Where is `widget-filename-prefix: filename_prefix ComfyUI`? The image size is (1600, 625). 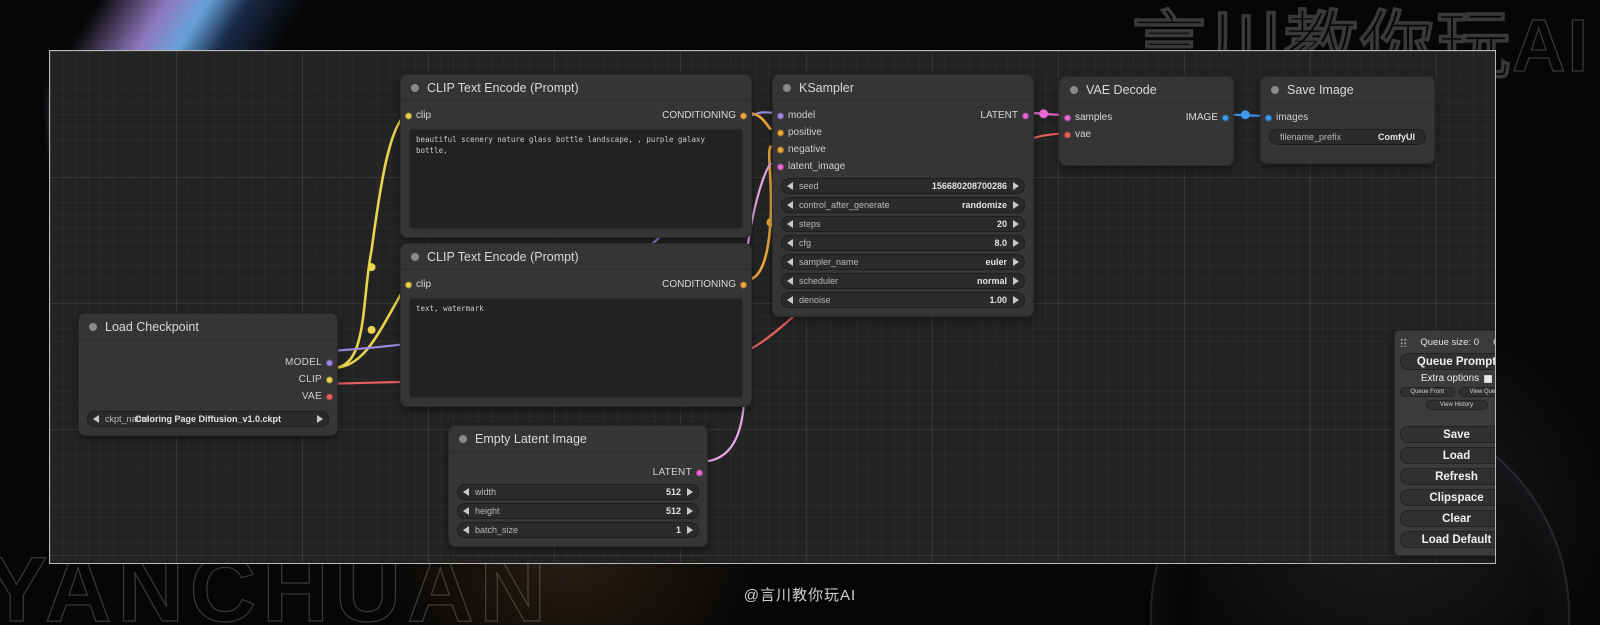 widget-filename-prefix: filename_prefix ComfyUI is located at coordinates (1347, 137).